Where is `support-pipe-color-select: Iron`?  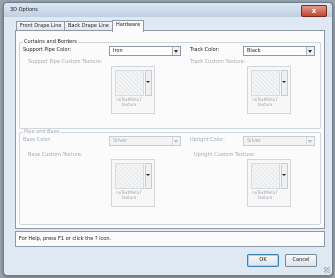 support-pipe-color-select: Iron is located at coordinates (145, 51).